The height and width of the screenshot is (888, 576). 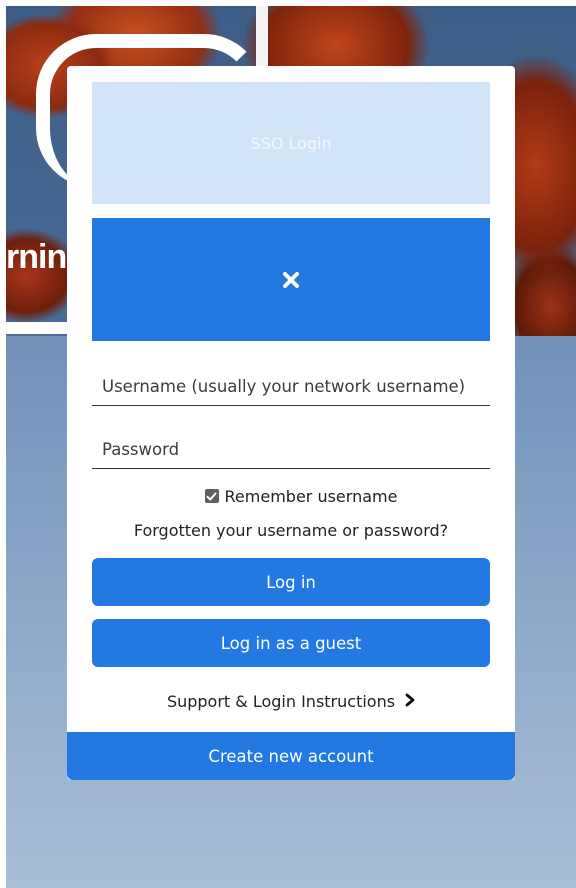 What do you see at coordinates (36, 257) in the screenshot?
I see `logo-text: rnin` at bounding box center [36, 257].